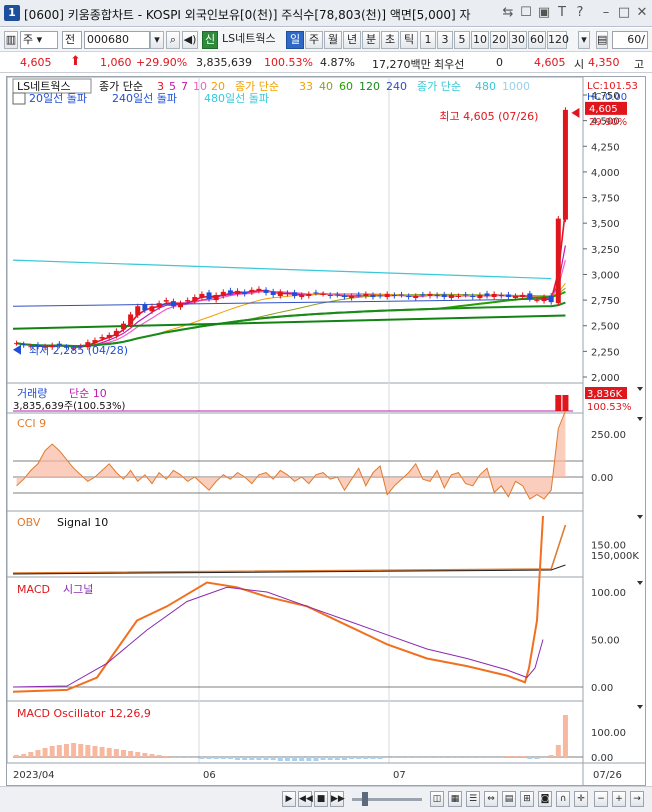 The height and width of the screenshot is (812, 652). Describe the element at coordinates (333, 40) in the screenshot. I see `period-button-2: 월` at that location.